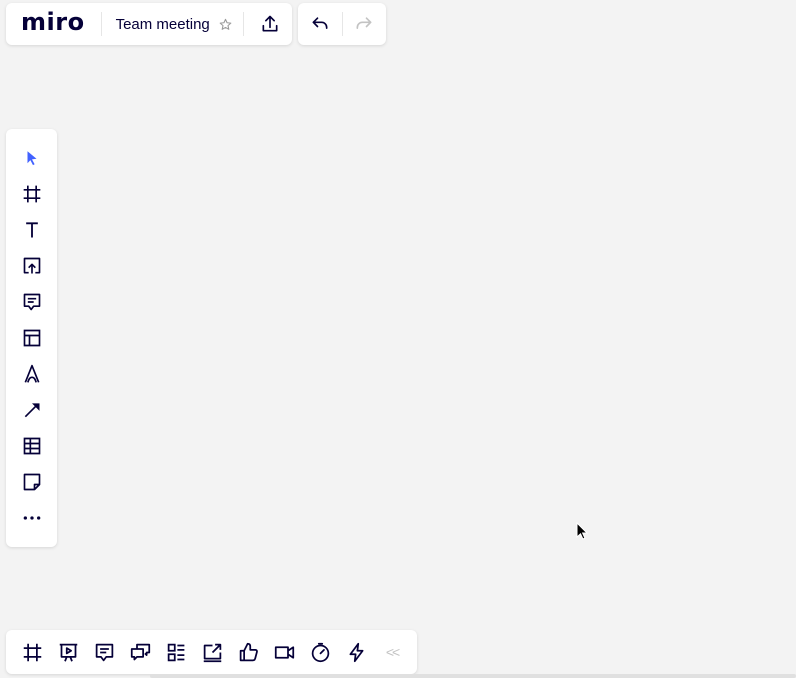  Describe the element at coordinates (248, 652) in the screenshot. I see `voting-icon` at that location.